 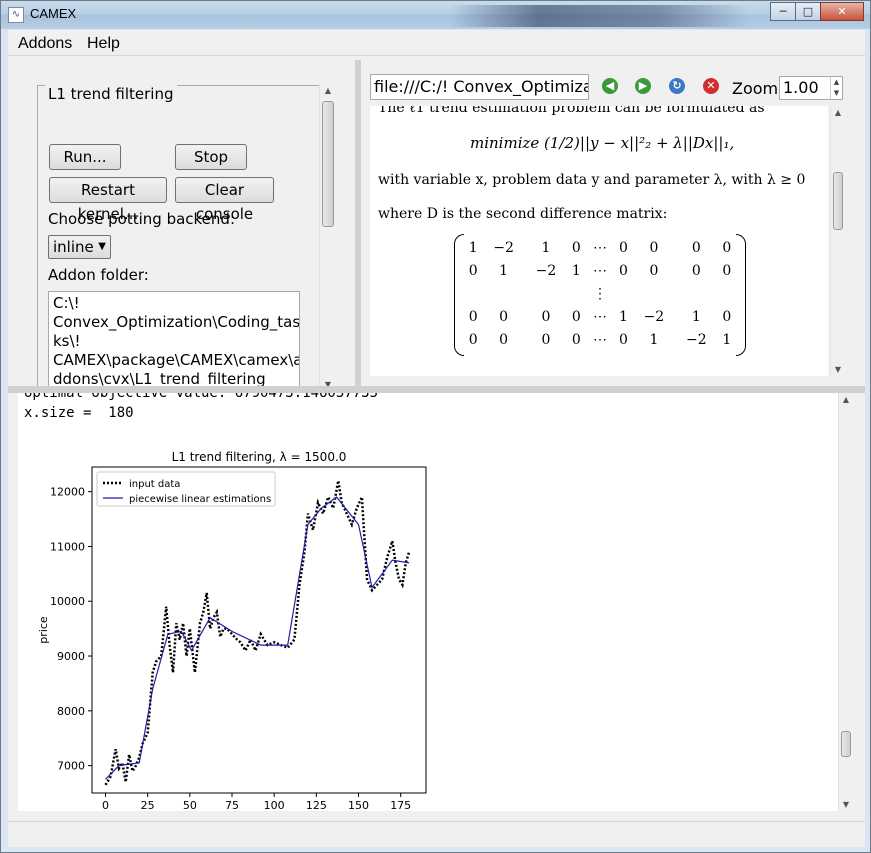 What do you see at coordinates (479, 87) in the screenshot?
I see `url-input: file:///C:/! Convex_Optimization` at bounding box center [479, 87].